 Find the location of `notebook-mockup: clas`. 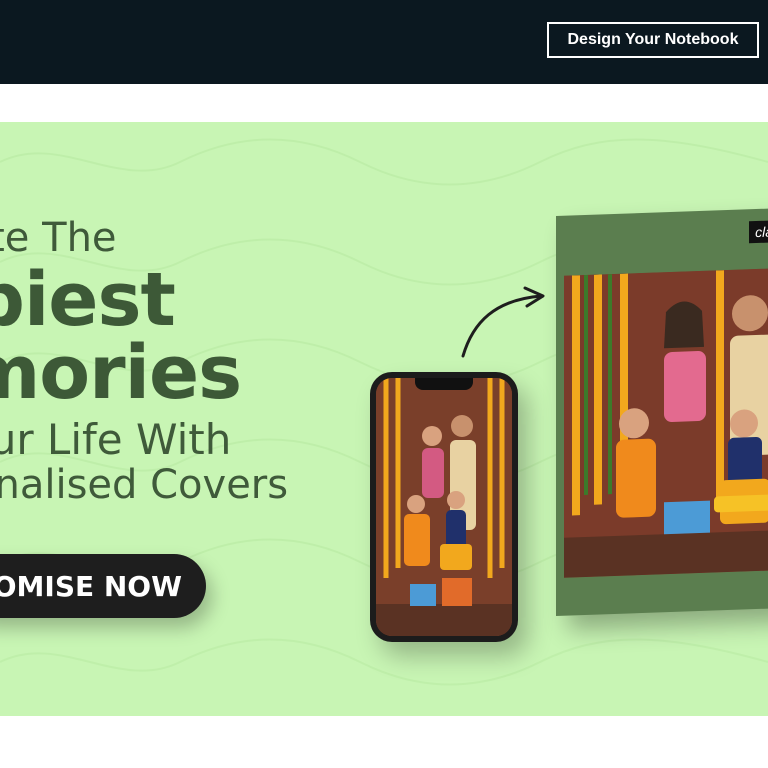

notebook-mockup: clas is located at coordinates (662, 412).